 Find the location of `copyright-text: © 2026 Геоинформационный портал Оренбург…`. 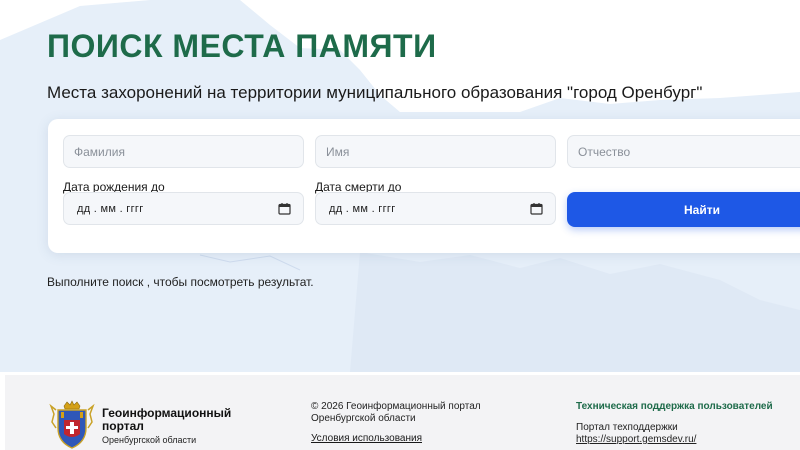

copyright-text: © 2026 Геоинформационный портал Оренбург… is located at coordinates (396, 412).